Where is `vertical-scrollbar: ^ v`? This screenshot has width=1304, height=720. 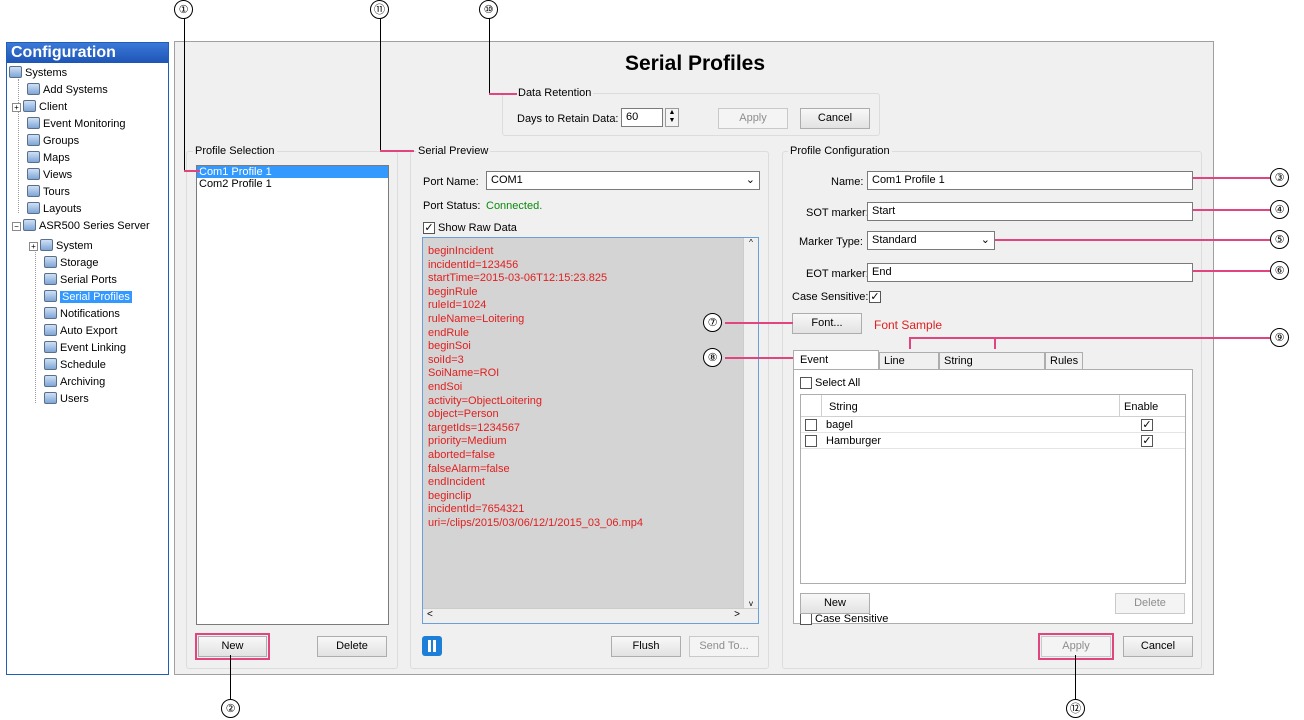 vertical-scrollbar: ^ v is located at coordinates (750, 423).